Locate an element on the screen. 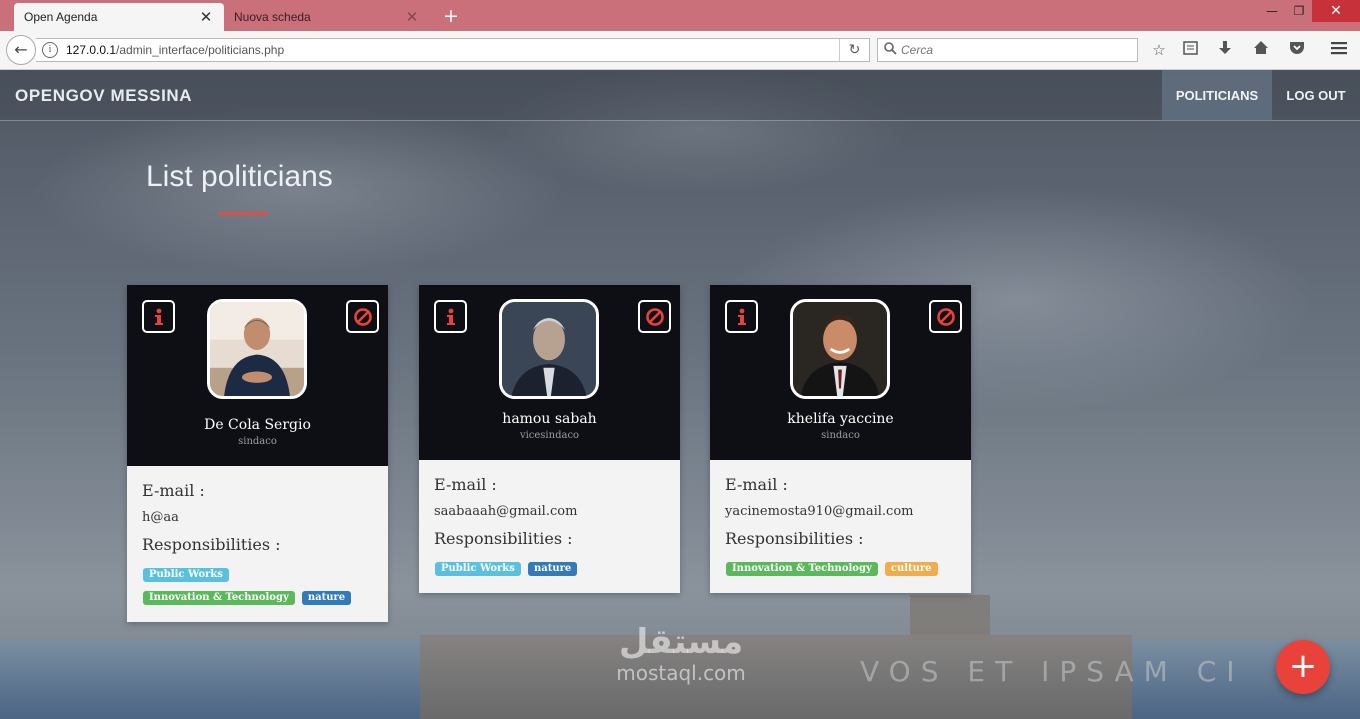 The height and width of the screenshot is (719, 1360). watermark-arabic: مستقل is located at coordinates (681, 642).